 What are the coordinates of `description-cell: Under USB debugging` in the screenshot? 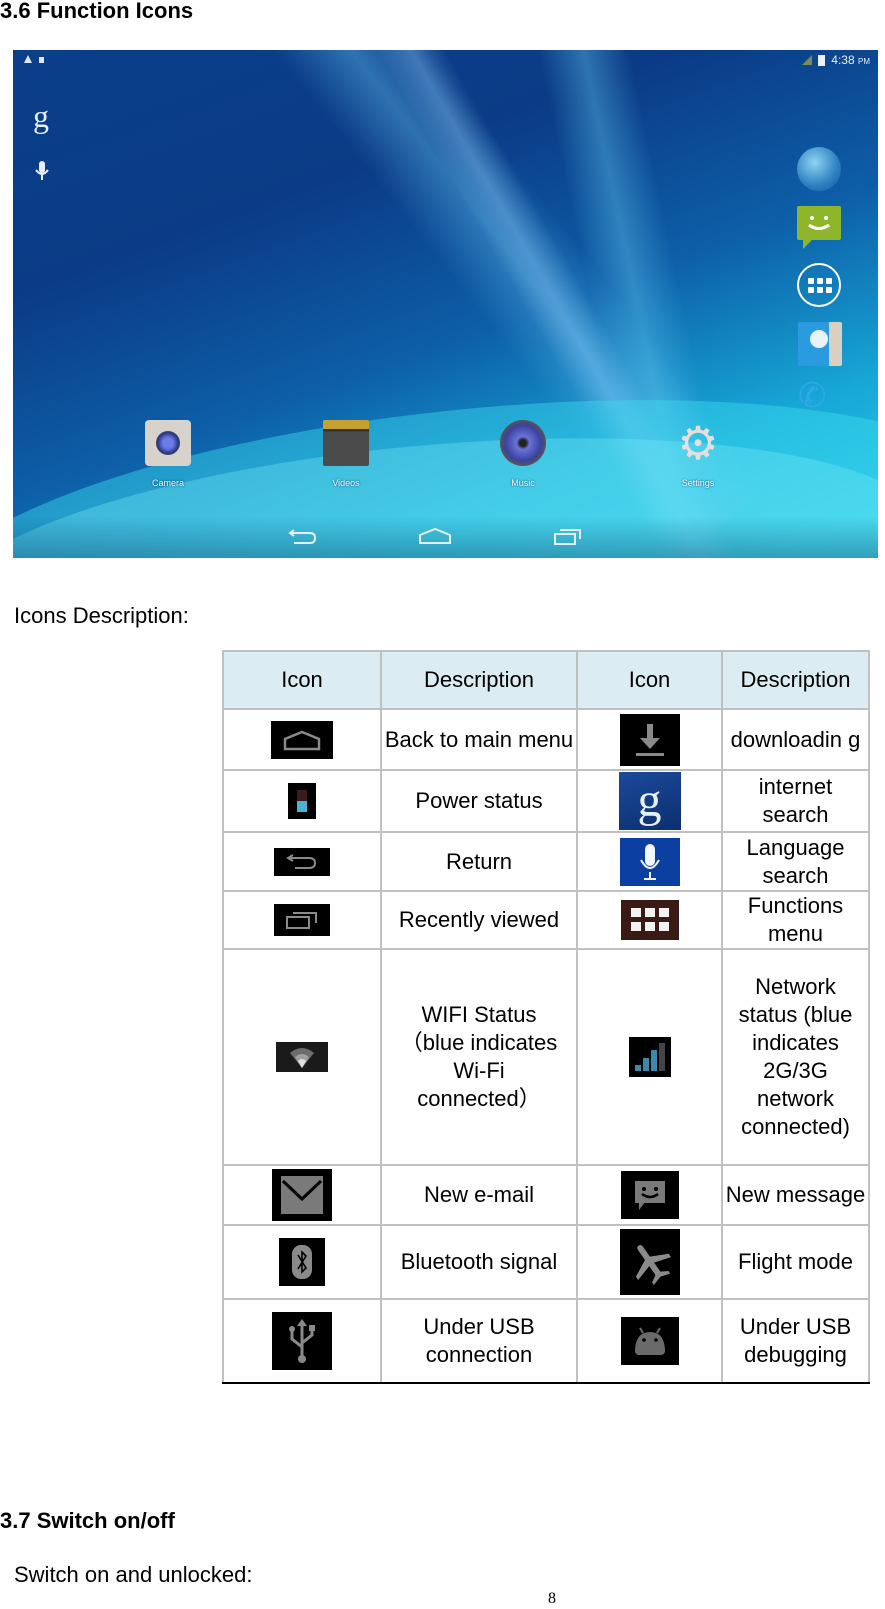 It's located at (795, 1341).